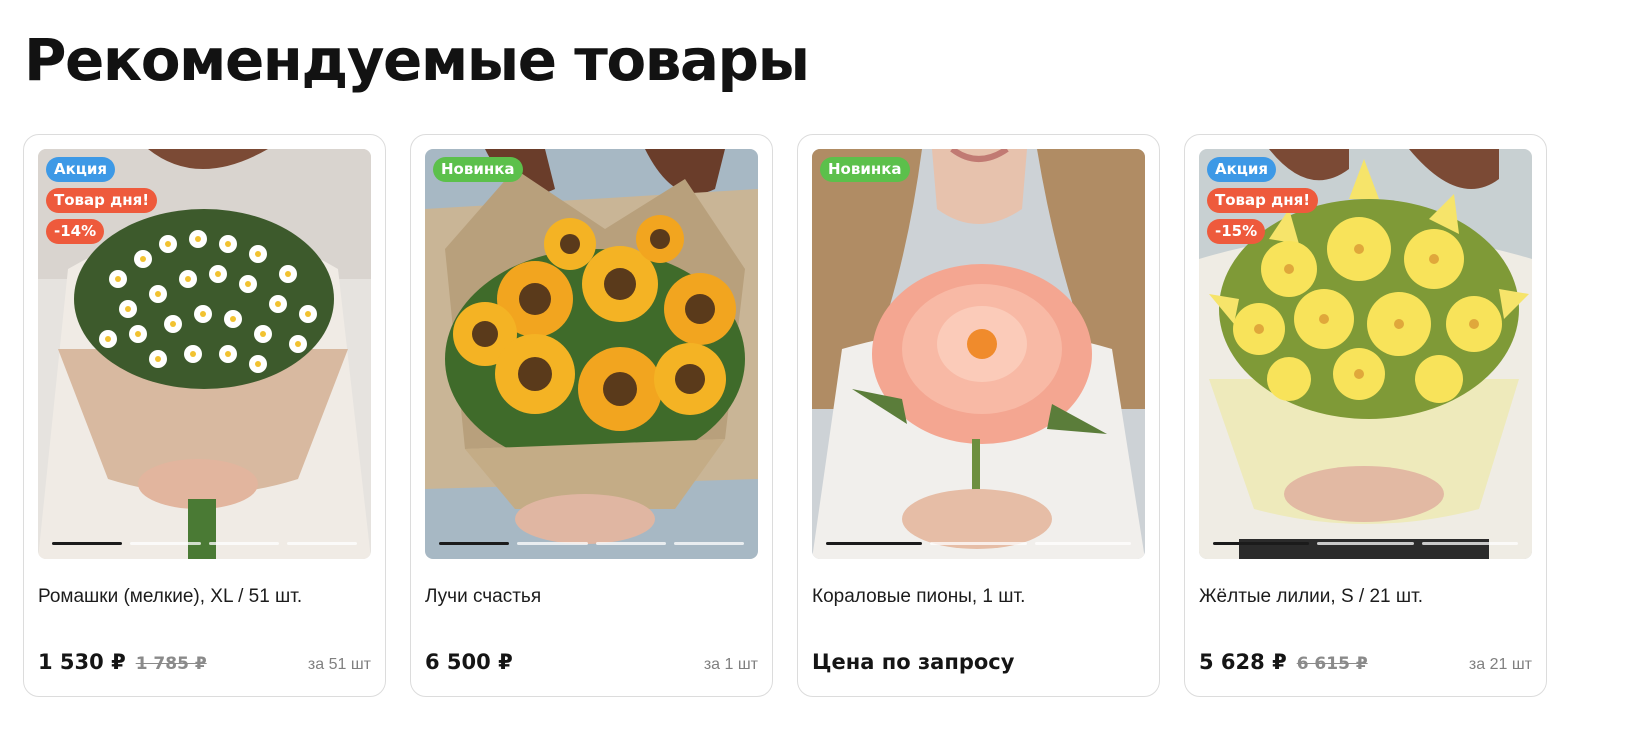  What do you see at coordinates (730, 664) in the screenshot?
I see `price-unit: за 1 шт` at bounding box center [730, 664].